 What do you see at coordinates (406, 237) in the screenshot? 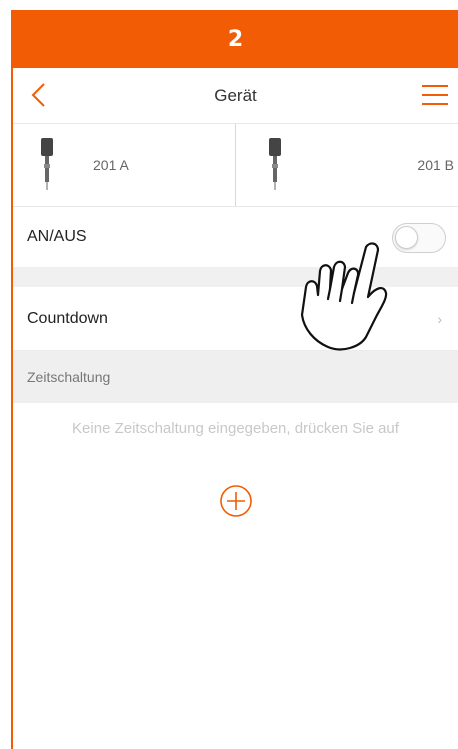
I see `toggle-knob` at bounding box center [406, 237].